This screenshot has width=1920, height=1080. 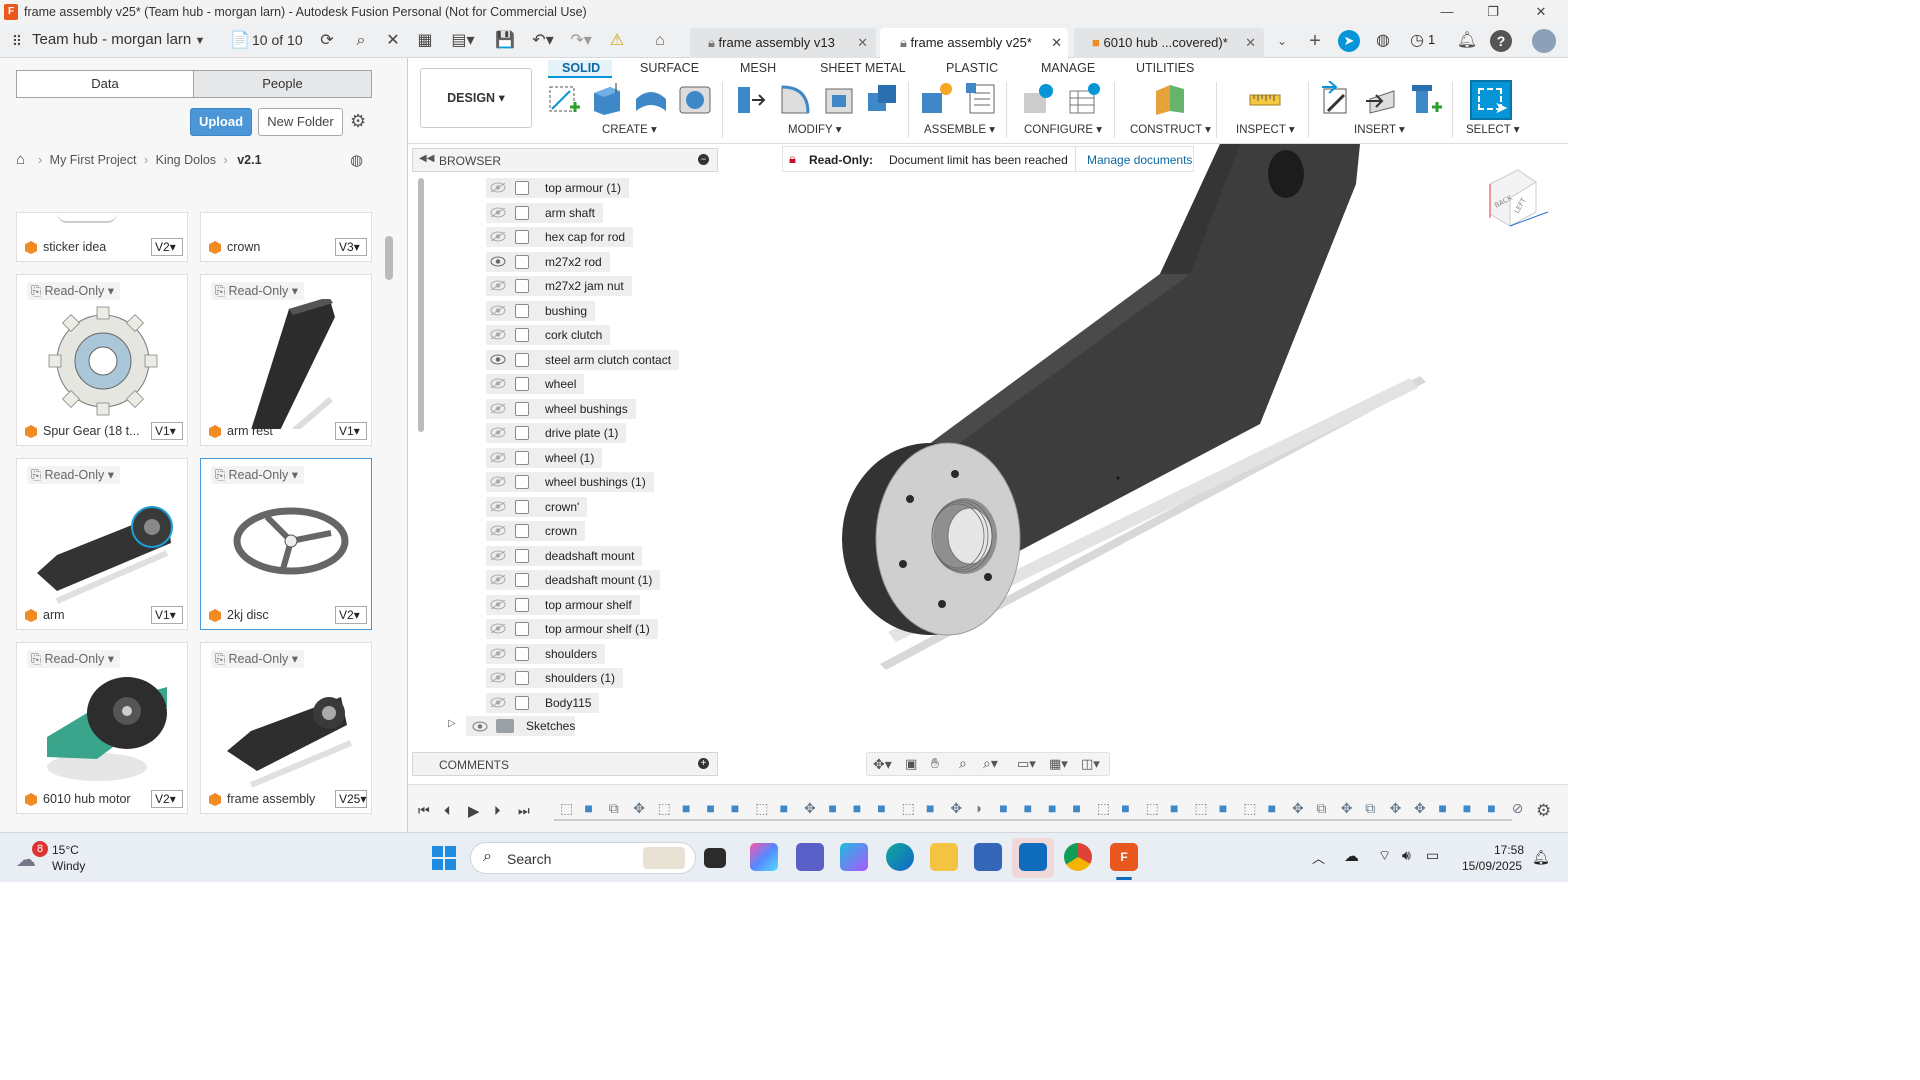 What do you see at coordinates (560, 237) in the screenshot?
I see `browser-item: hex cap for rod` at bounding box center [560, 237].